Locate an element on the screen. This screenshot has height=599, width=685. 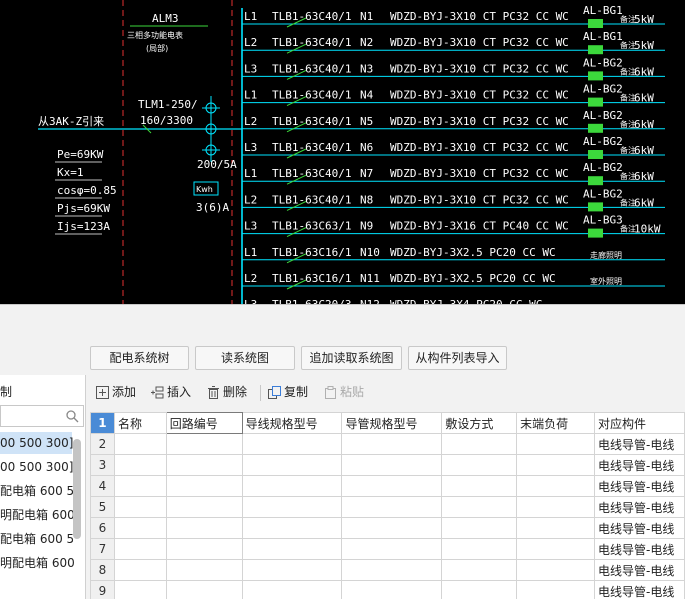
column-header: 名称 is located at coordinates (140, 423).